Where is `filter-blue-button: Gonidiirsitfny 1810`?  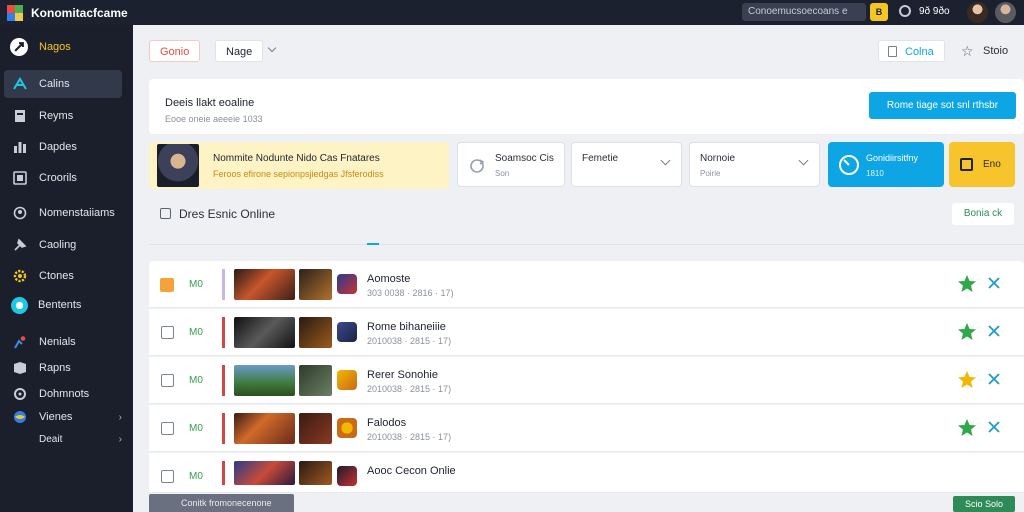 filter-blue-button: Gonidiirsitfny 1810 is located at coordinates (886, 164).